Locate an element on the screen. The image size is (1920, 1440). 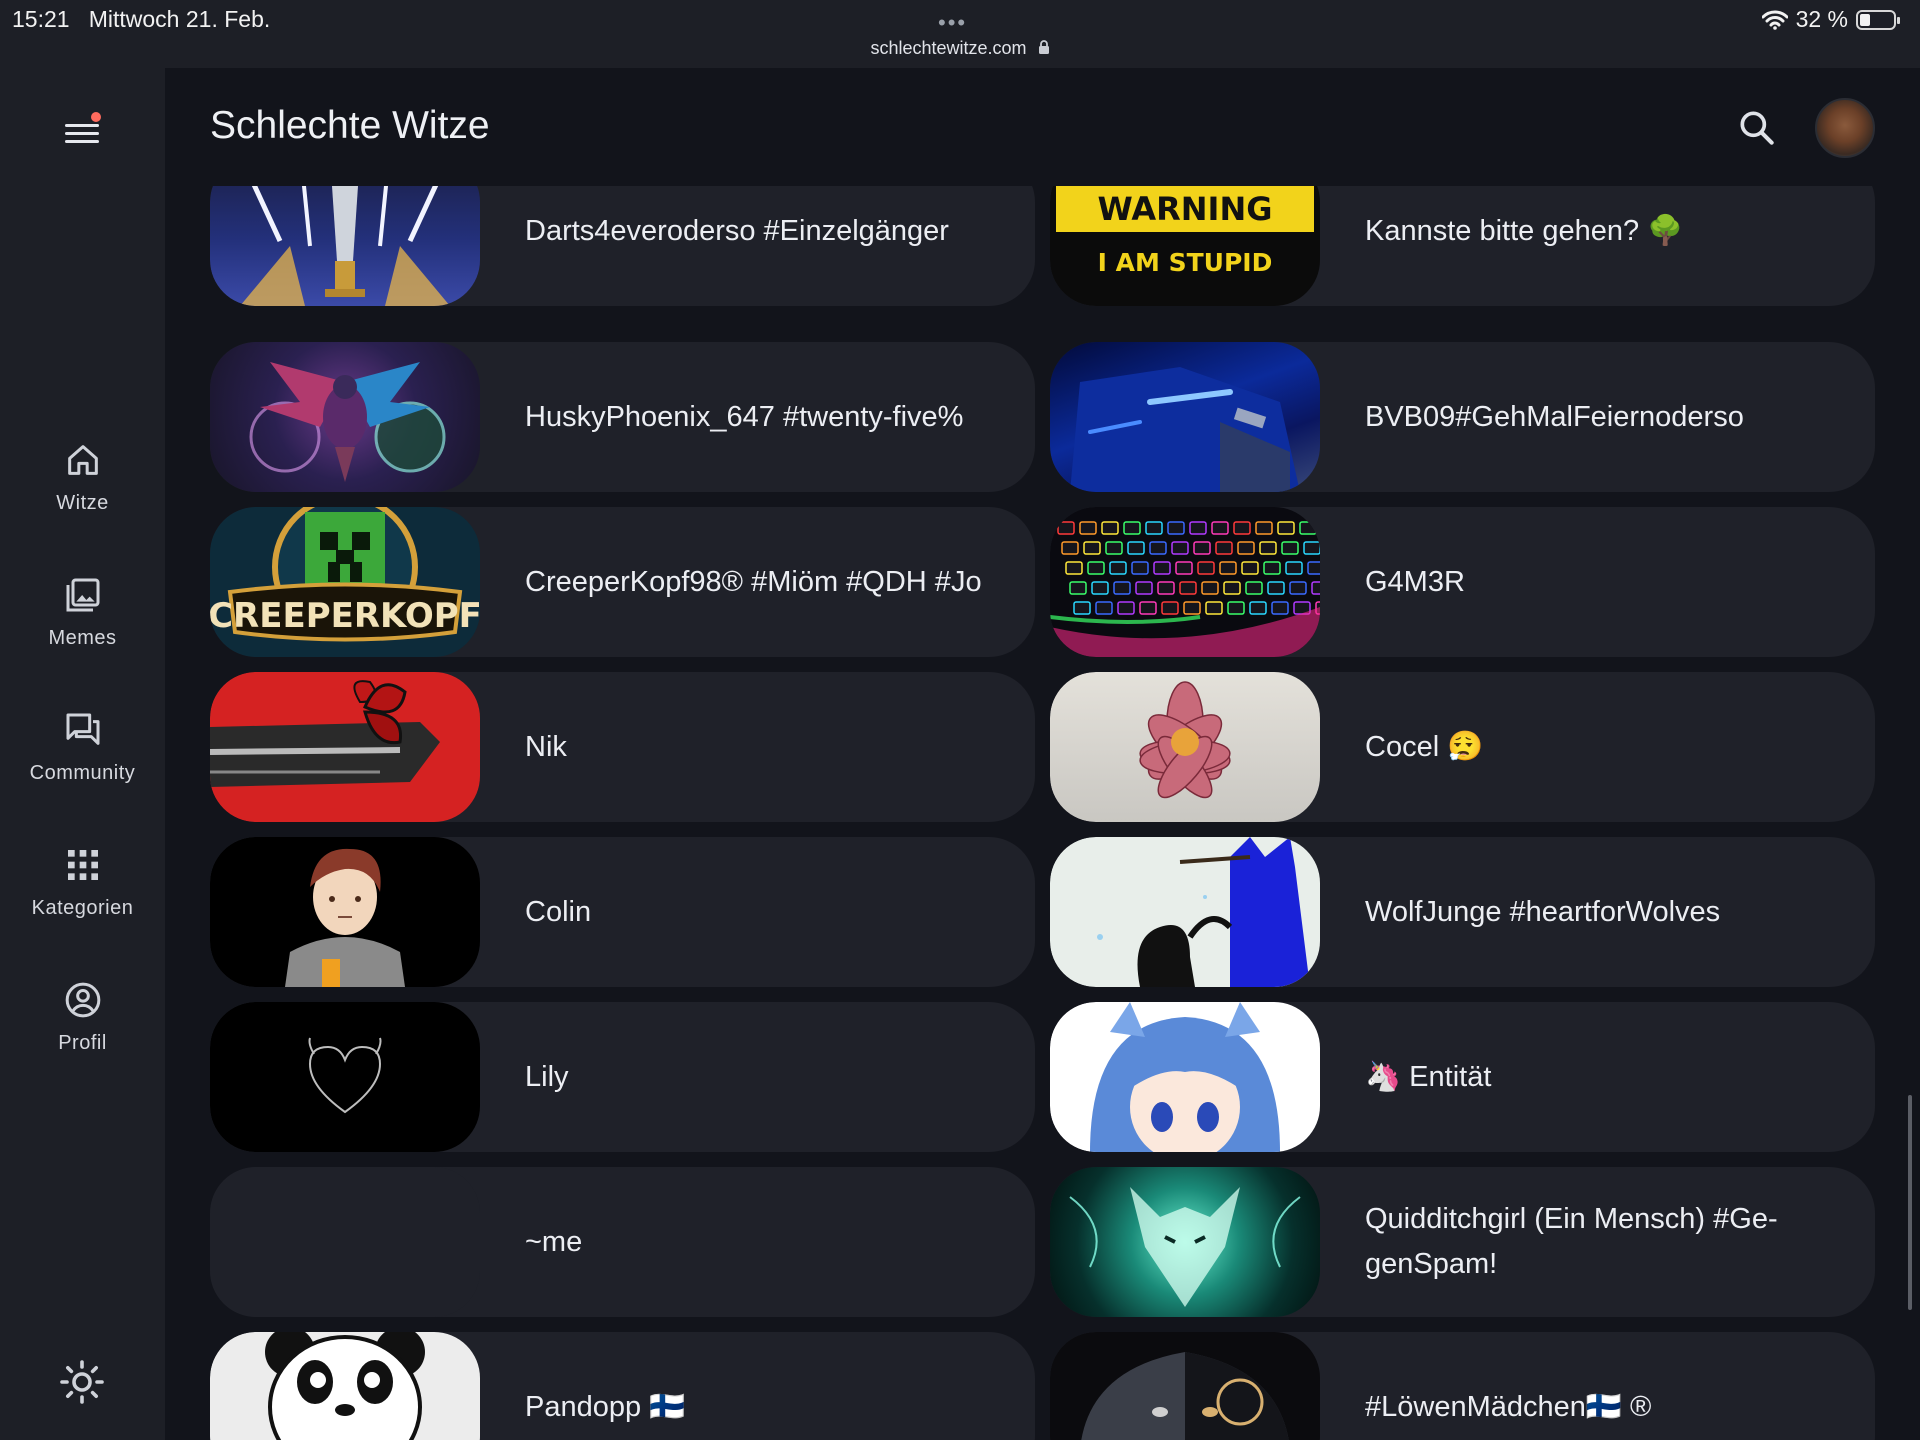
search-button is located at coordinates (1757, 128).